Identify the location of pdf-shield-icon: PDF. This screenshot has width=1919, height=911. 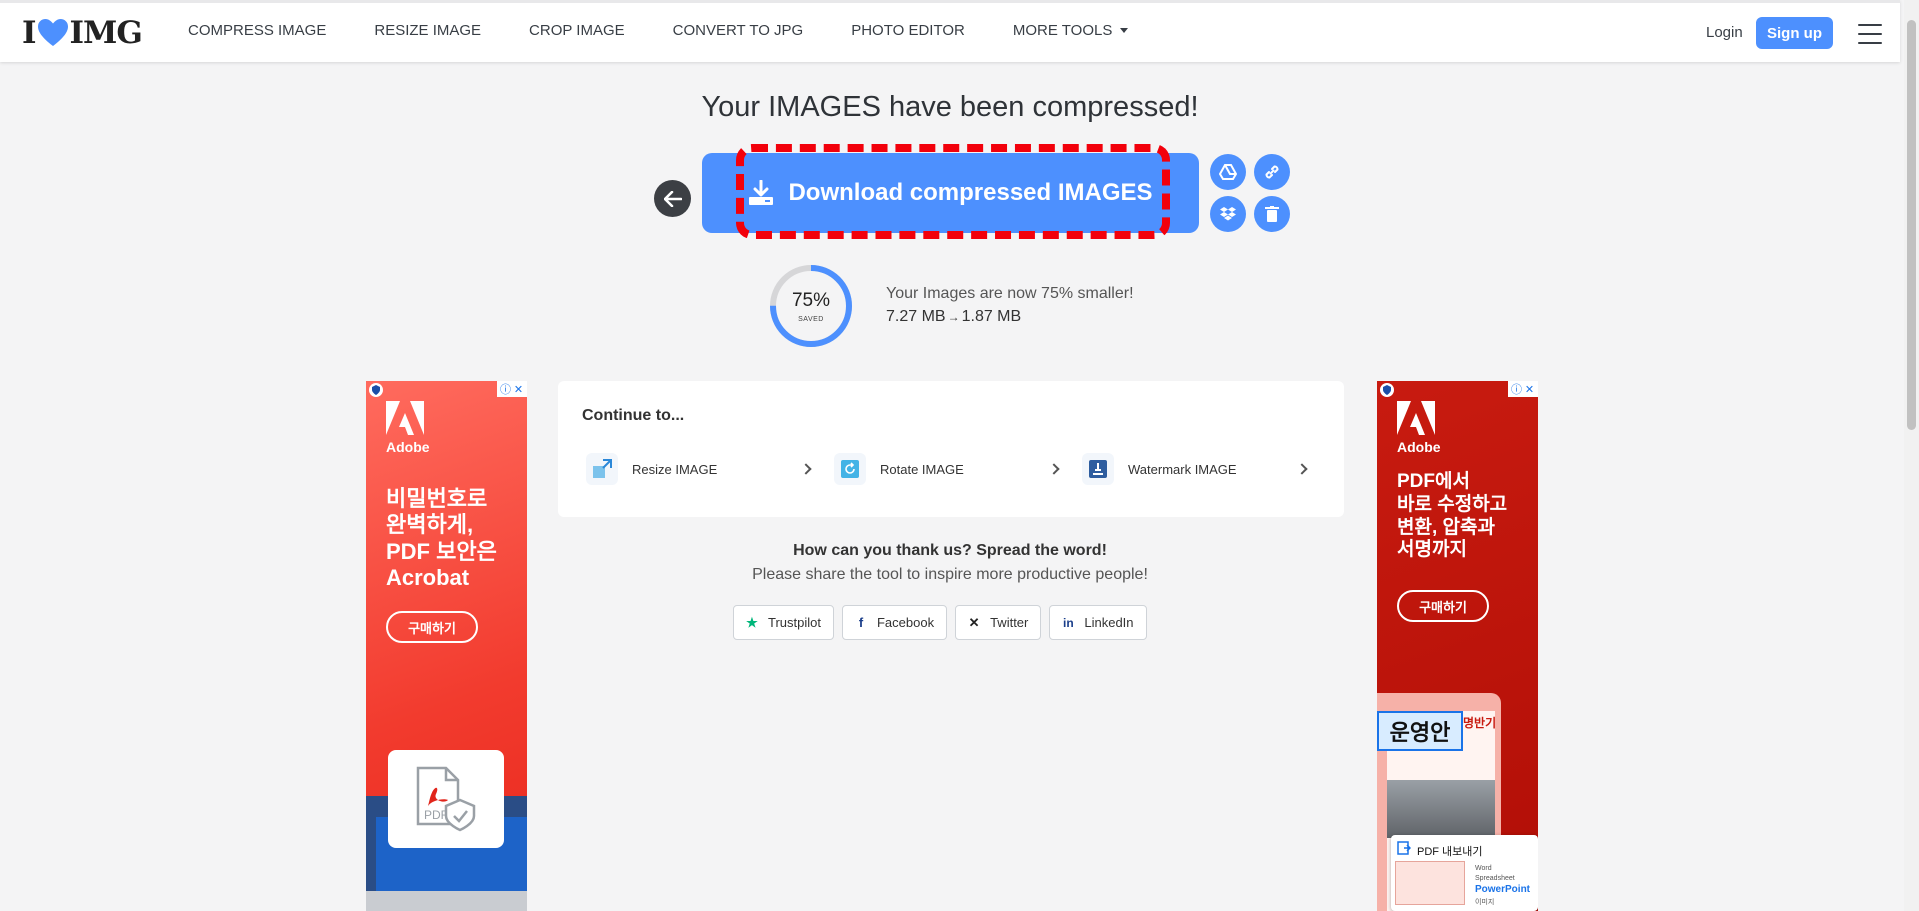
(446, 799).